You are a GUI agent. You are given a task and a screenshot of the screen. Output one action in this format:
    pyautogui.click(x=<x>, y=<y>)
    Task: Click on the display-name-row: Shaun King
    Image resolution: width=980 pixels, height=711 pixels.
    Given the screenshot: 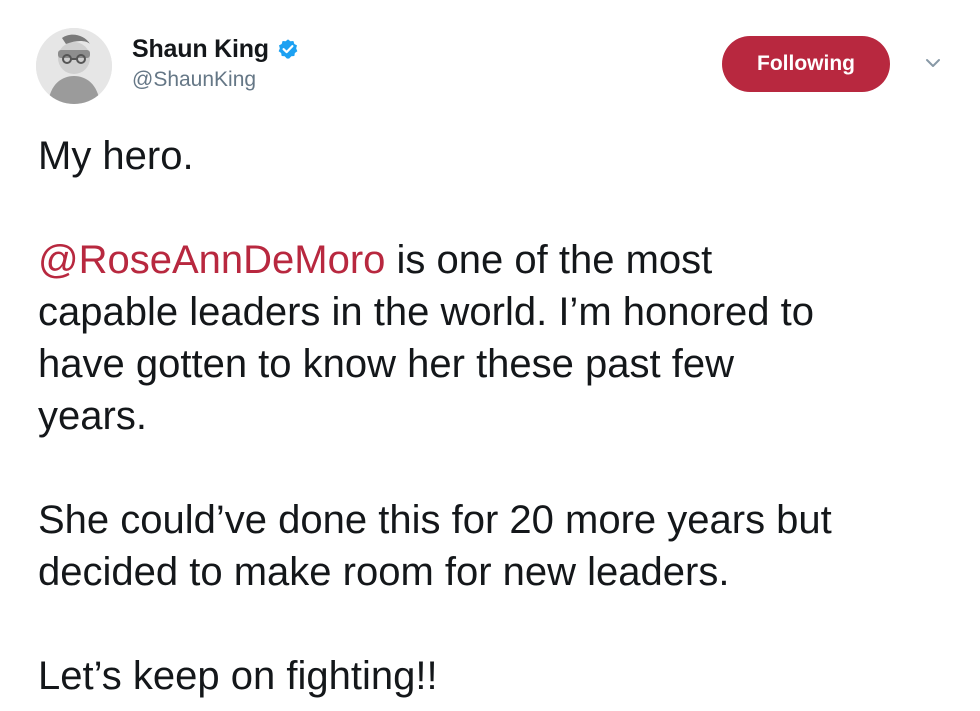 What is the action you would take?
    pyautogui.click(x=215, y=49)
    